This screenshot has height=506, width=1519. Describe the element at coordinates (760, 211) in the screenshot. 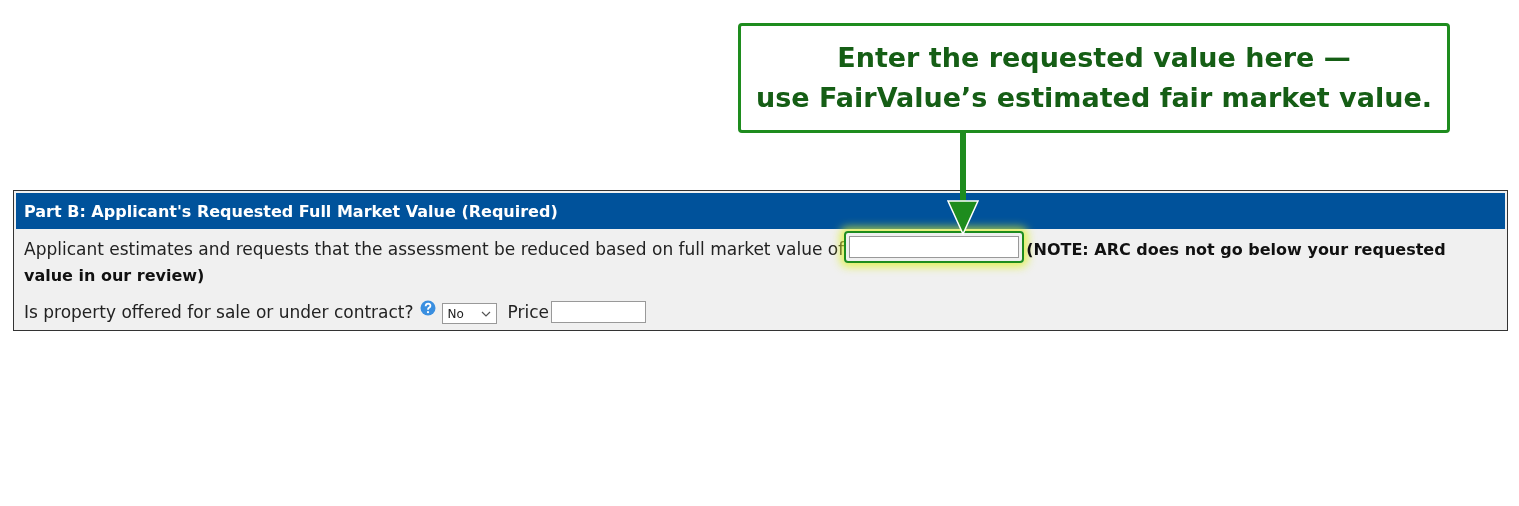

I see `section-header: Part B: Applicant's Requested Full Market Value (Required)` at that location.